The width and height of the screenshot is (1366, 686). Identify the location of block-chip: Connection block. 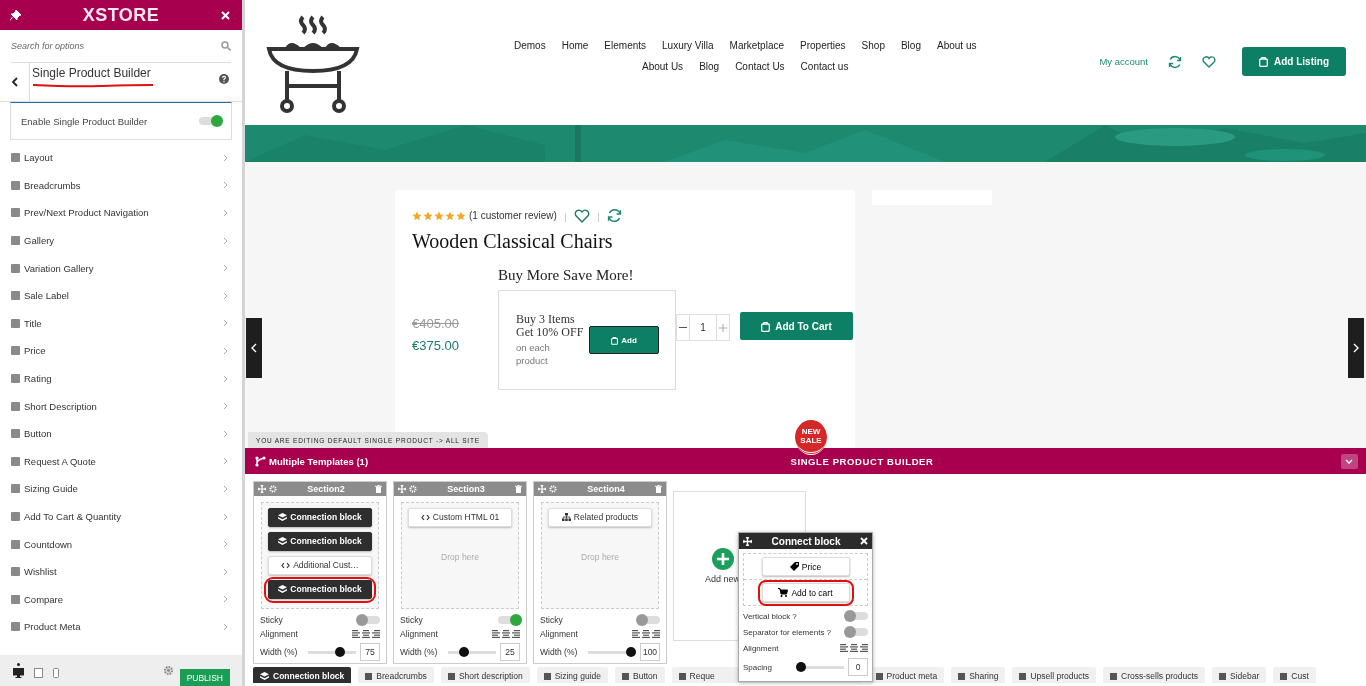
(302, 675).